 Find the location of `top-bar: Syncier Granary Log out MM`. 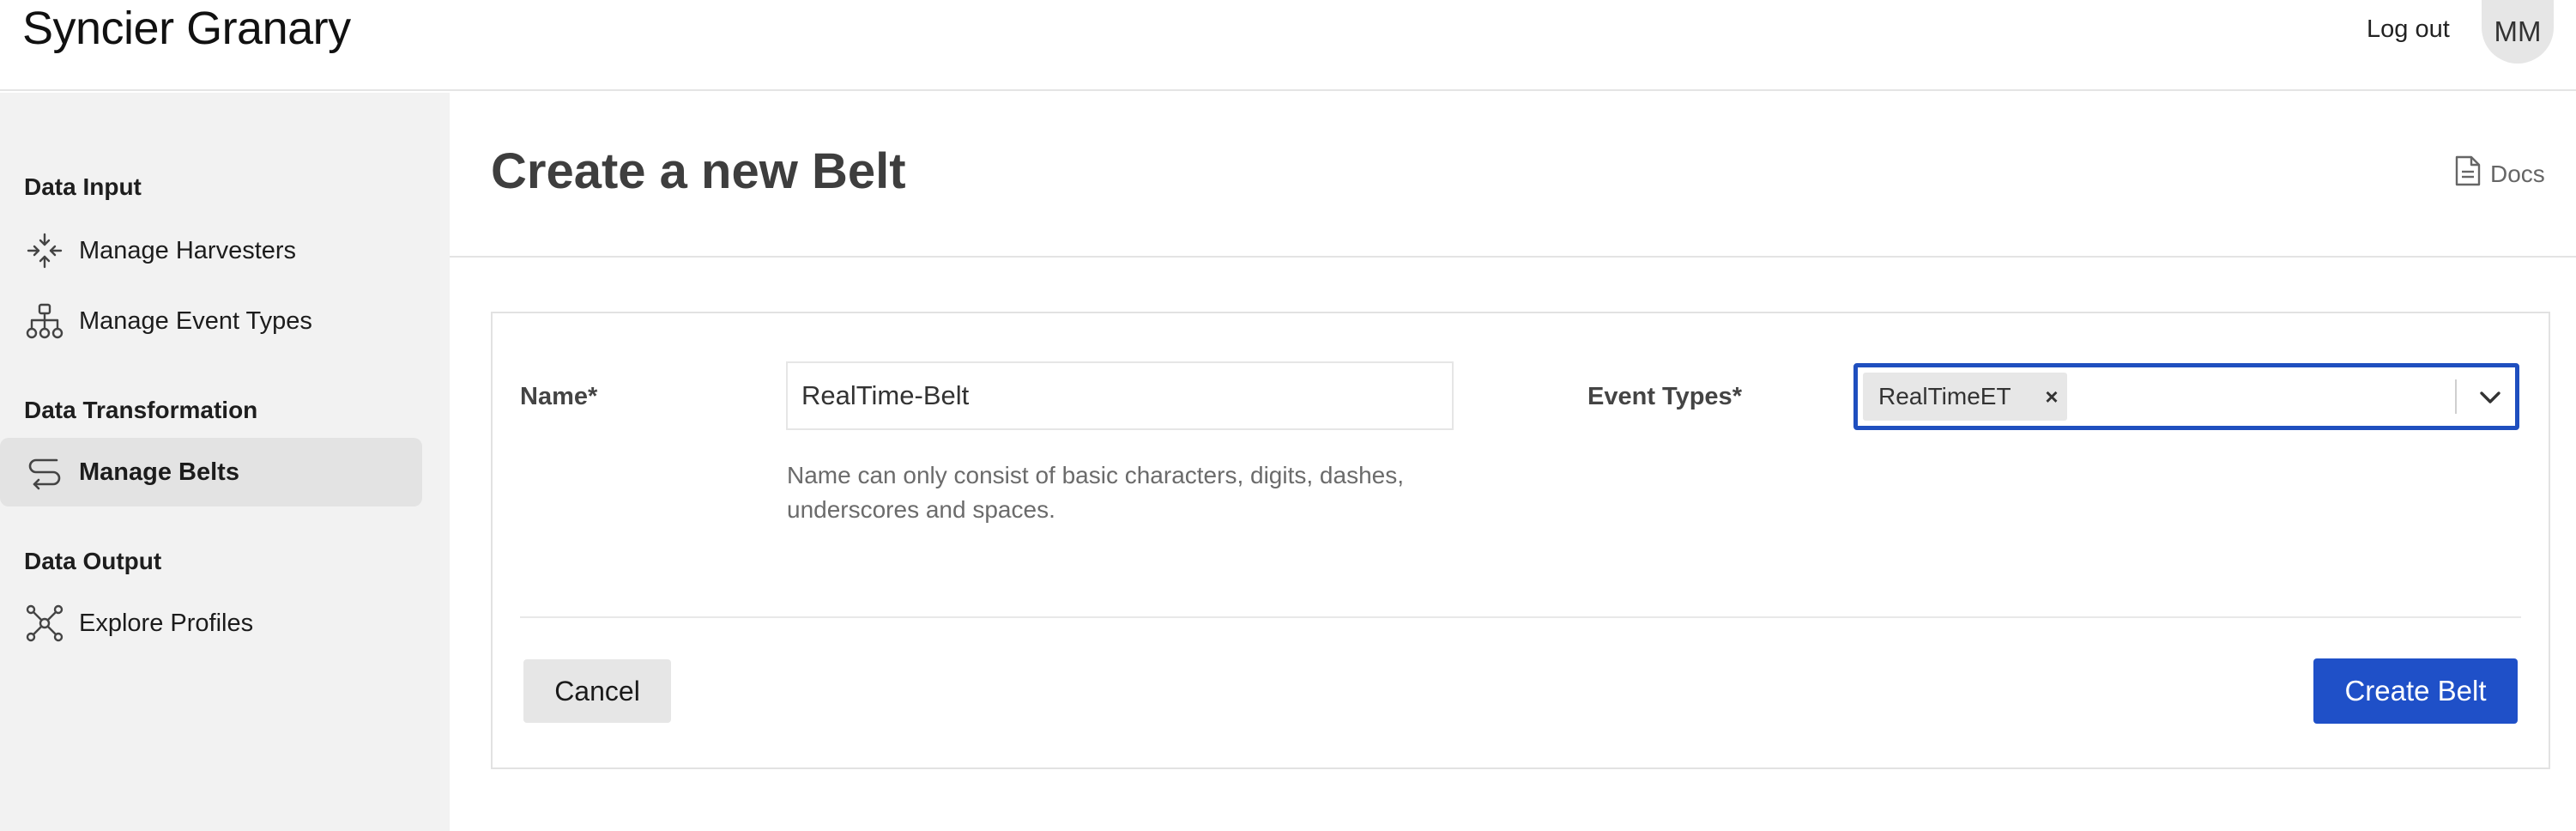

top-bar: Syncier Granary Log out MM is located at coordinates (1288, 46).